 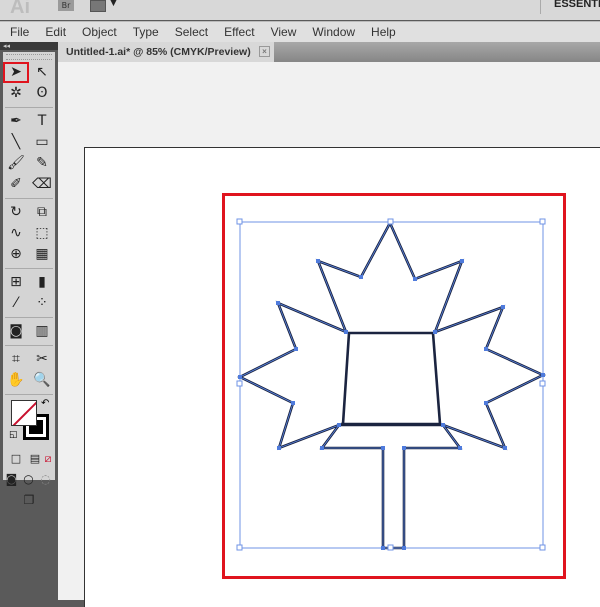 What do you see at coordinates (16, 184) in the screenshot?
I see `blob-brush-tool-icon: ✐` at bounding box center [16, 184].